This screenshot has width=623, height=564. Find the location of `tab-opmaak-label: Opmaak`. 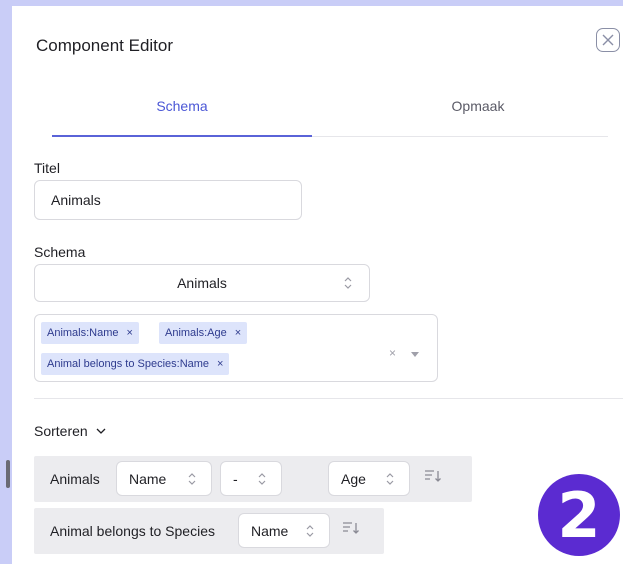

tab-opmaak-label: Opmaak is located at coordinates (478, 106).